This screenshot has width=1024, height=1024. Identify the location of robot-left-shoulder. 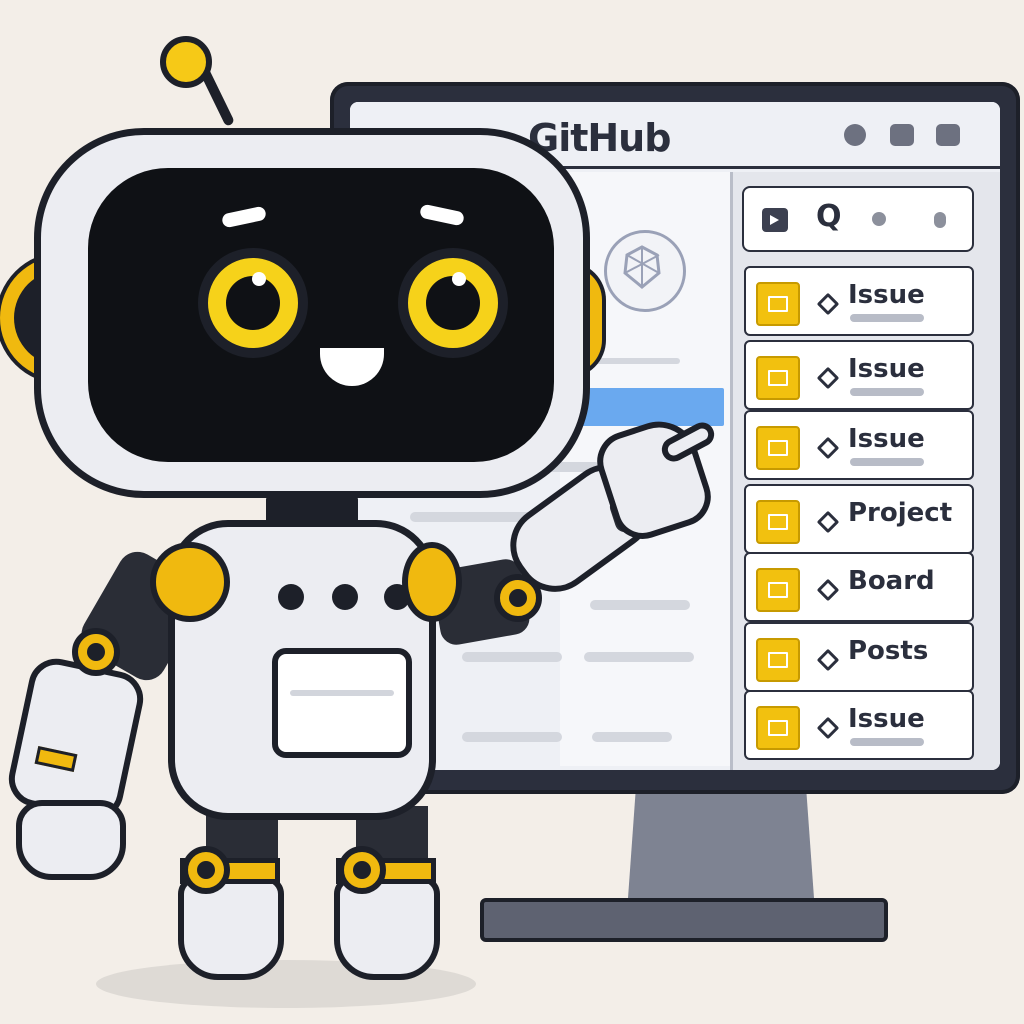
(190, 582).